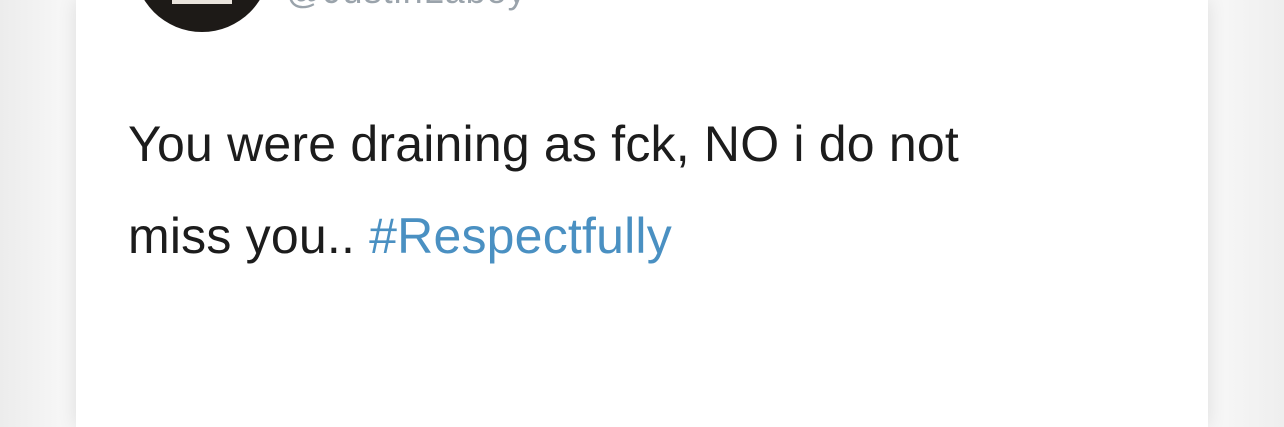 This screenshot has height=427, width=1284. Describe the element at coordinates (242, 236) in the screenshot. I see `tweet-text-line-2: miss you..` at that location.